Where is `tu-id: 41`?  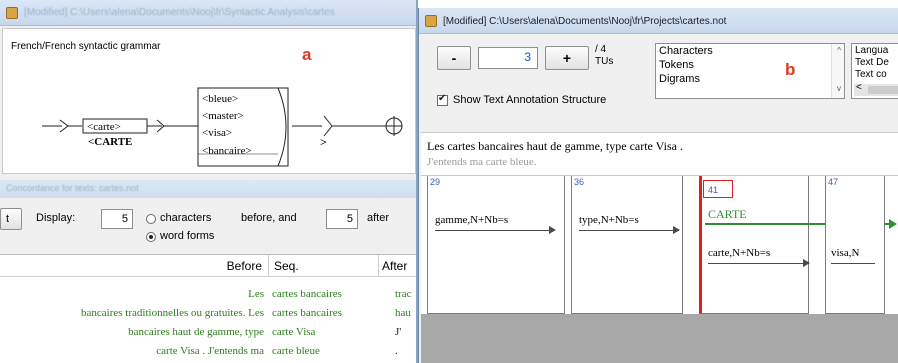
tu-id: 41 is located at coordinates (713, 190).